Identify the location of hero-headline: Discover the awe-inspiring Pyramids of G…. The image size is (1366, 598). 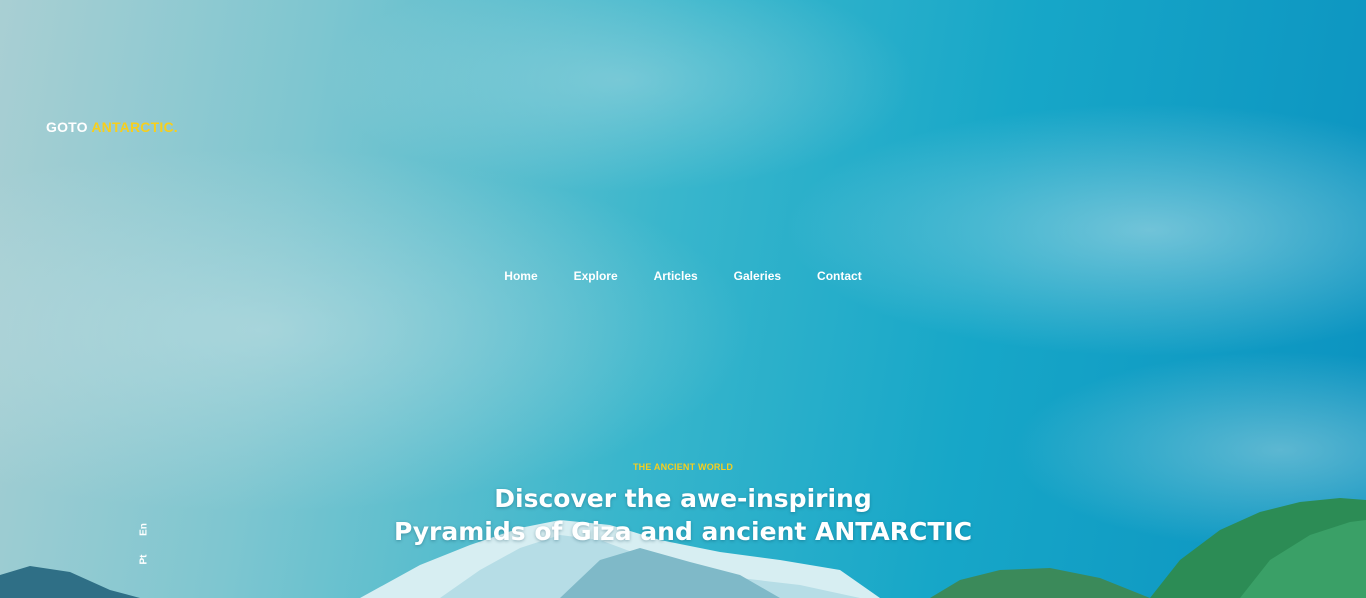
(683, 515).